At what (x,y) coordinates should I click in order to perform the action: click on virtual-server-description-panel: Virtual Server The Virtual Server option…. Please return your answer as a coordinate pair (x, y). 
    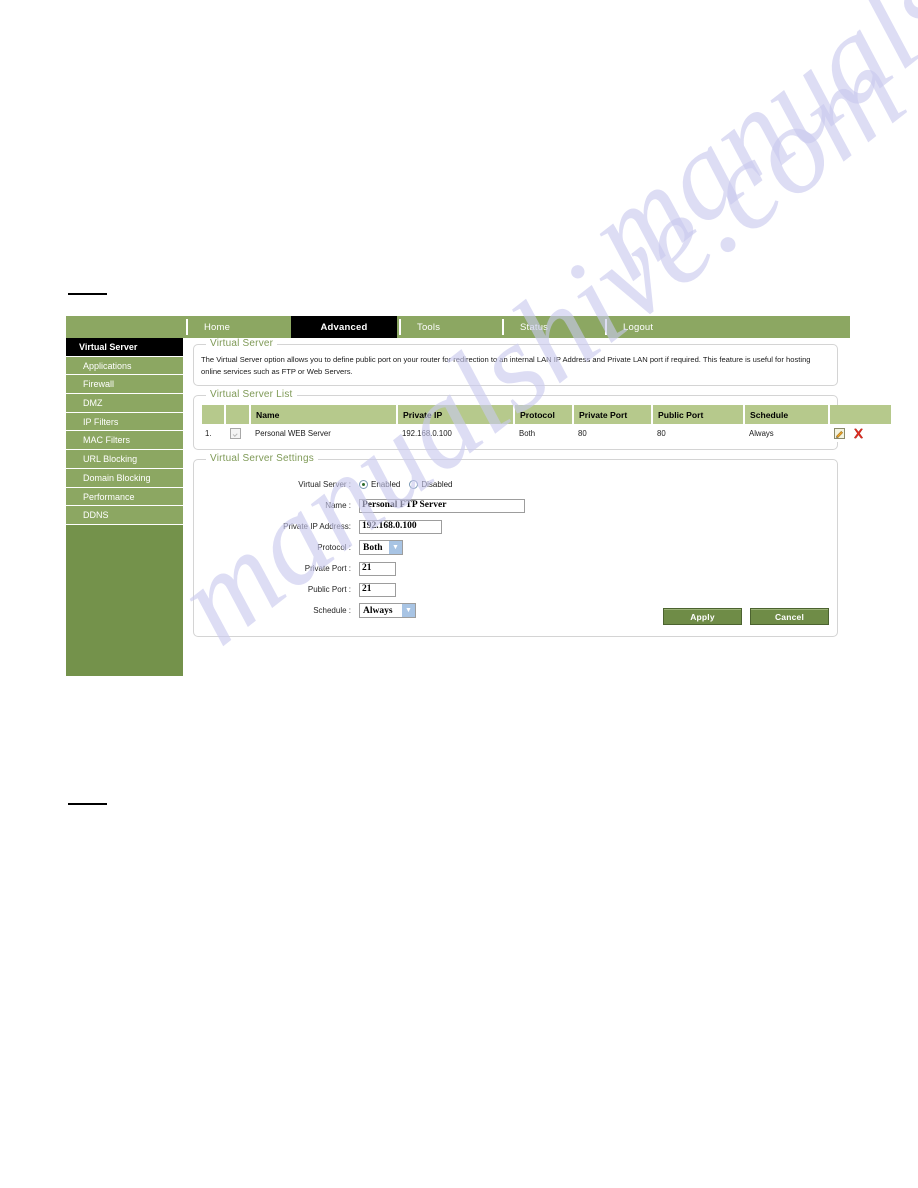
    Looking at the image, I should click on (515, 362).